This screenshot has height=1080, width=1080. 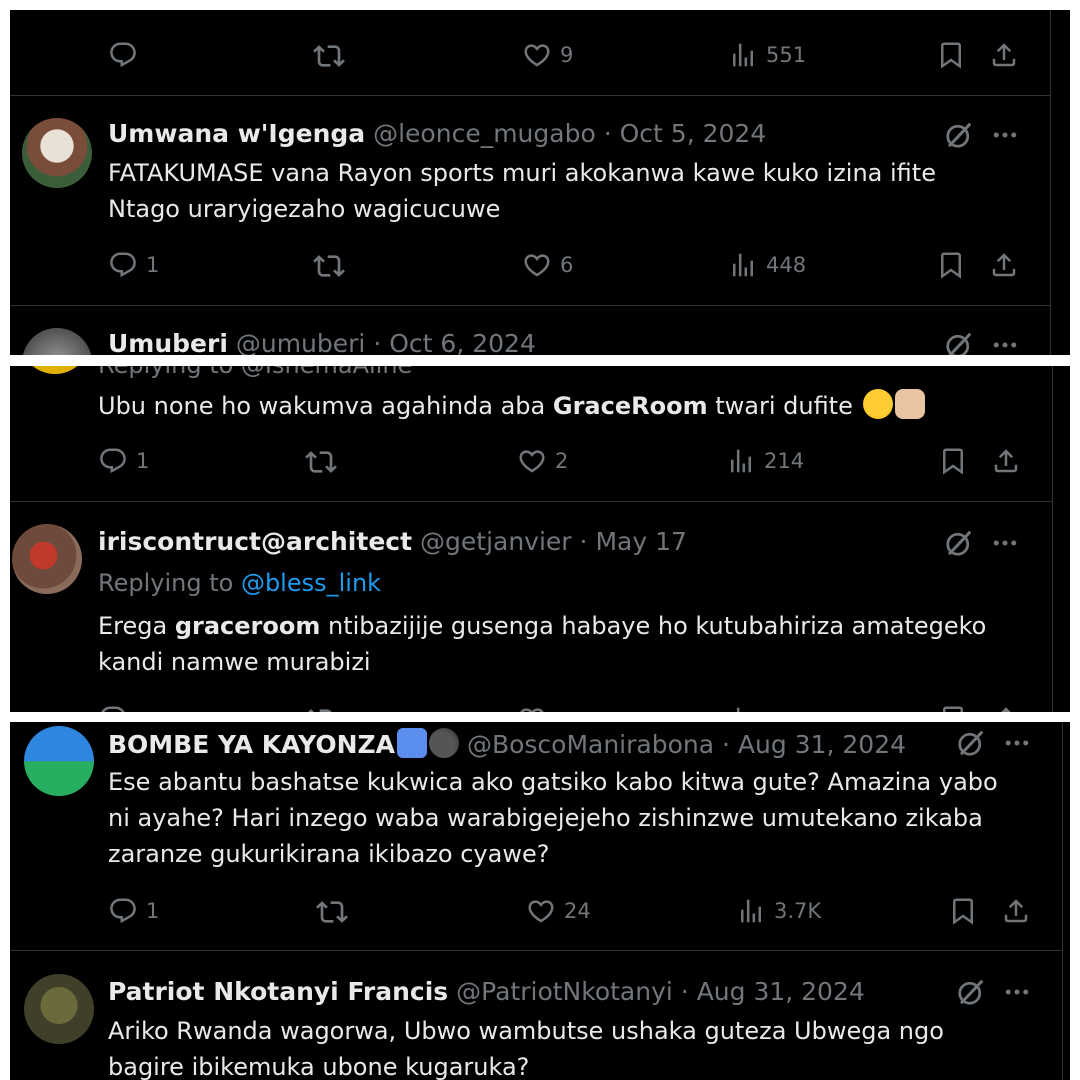 I want to click on bomb-emoji, so click(x=443, y=743).